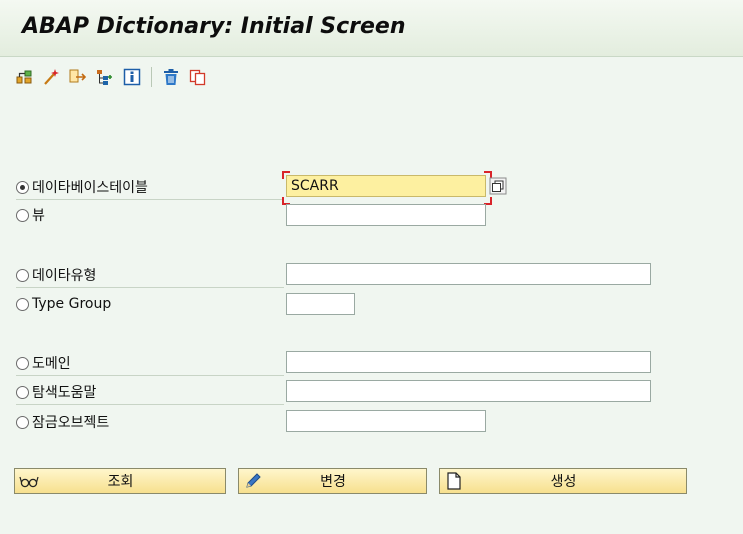 The image size is (743, 534). Describe the element at coordinates (468, 362) in the screenshot. I see `domain-input` at that location.